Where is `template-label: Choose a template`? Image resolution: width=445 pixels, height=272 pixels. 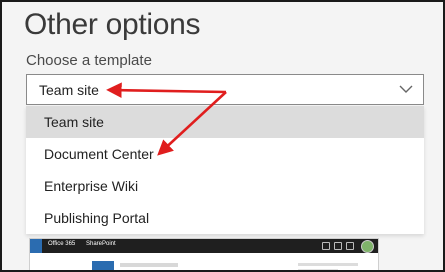 template-label: Choose a template is located at coordinates (89, 60).